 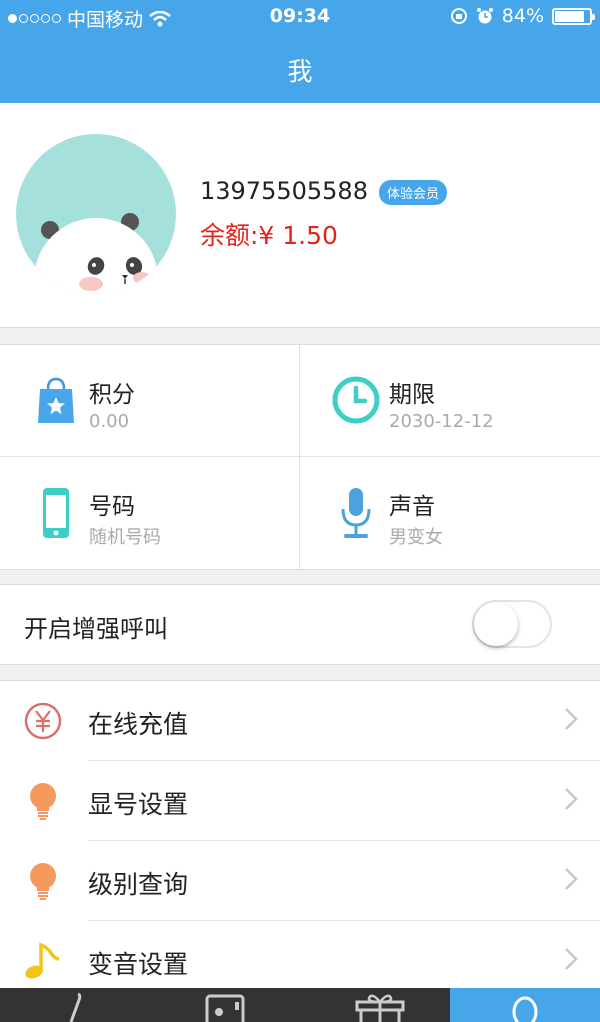 What do you see at coordinates (416, 537) in the screenshot?
I see `stat-value: 男变女` at bounding box center [416, 537].